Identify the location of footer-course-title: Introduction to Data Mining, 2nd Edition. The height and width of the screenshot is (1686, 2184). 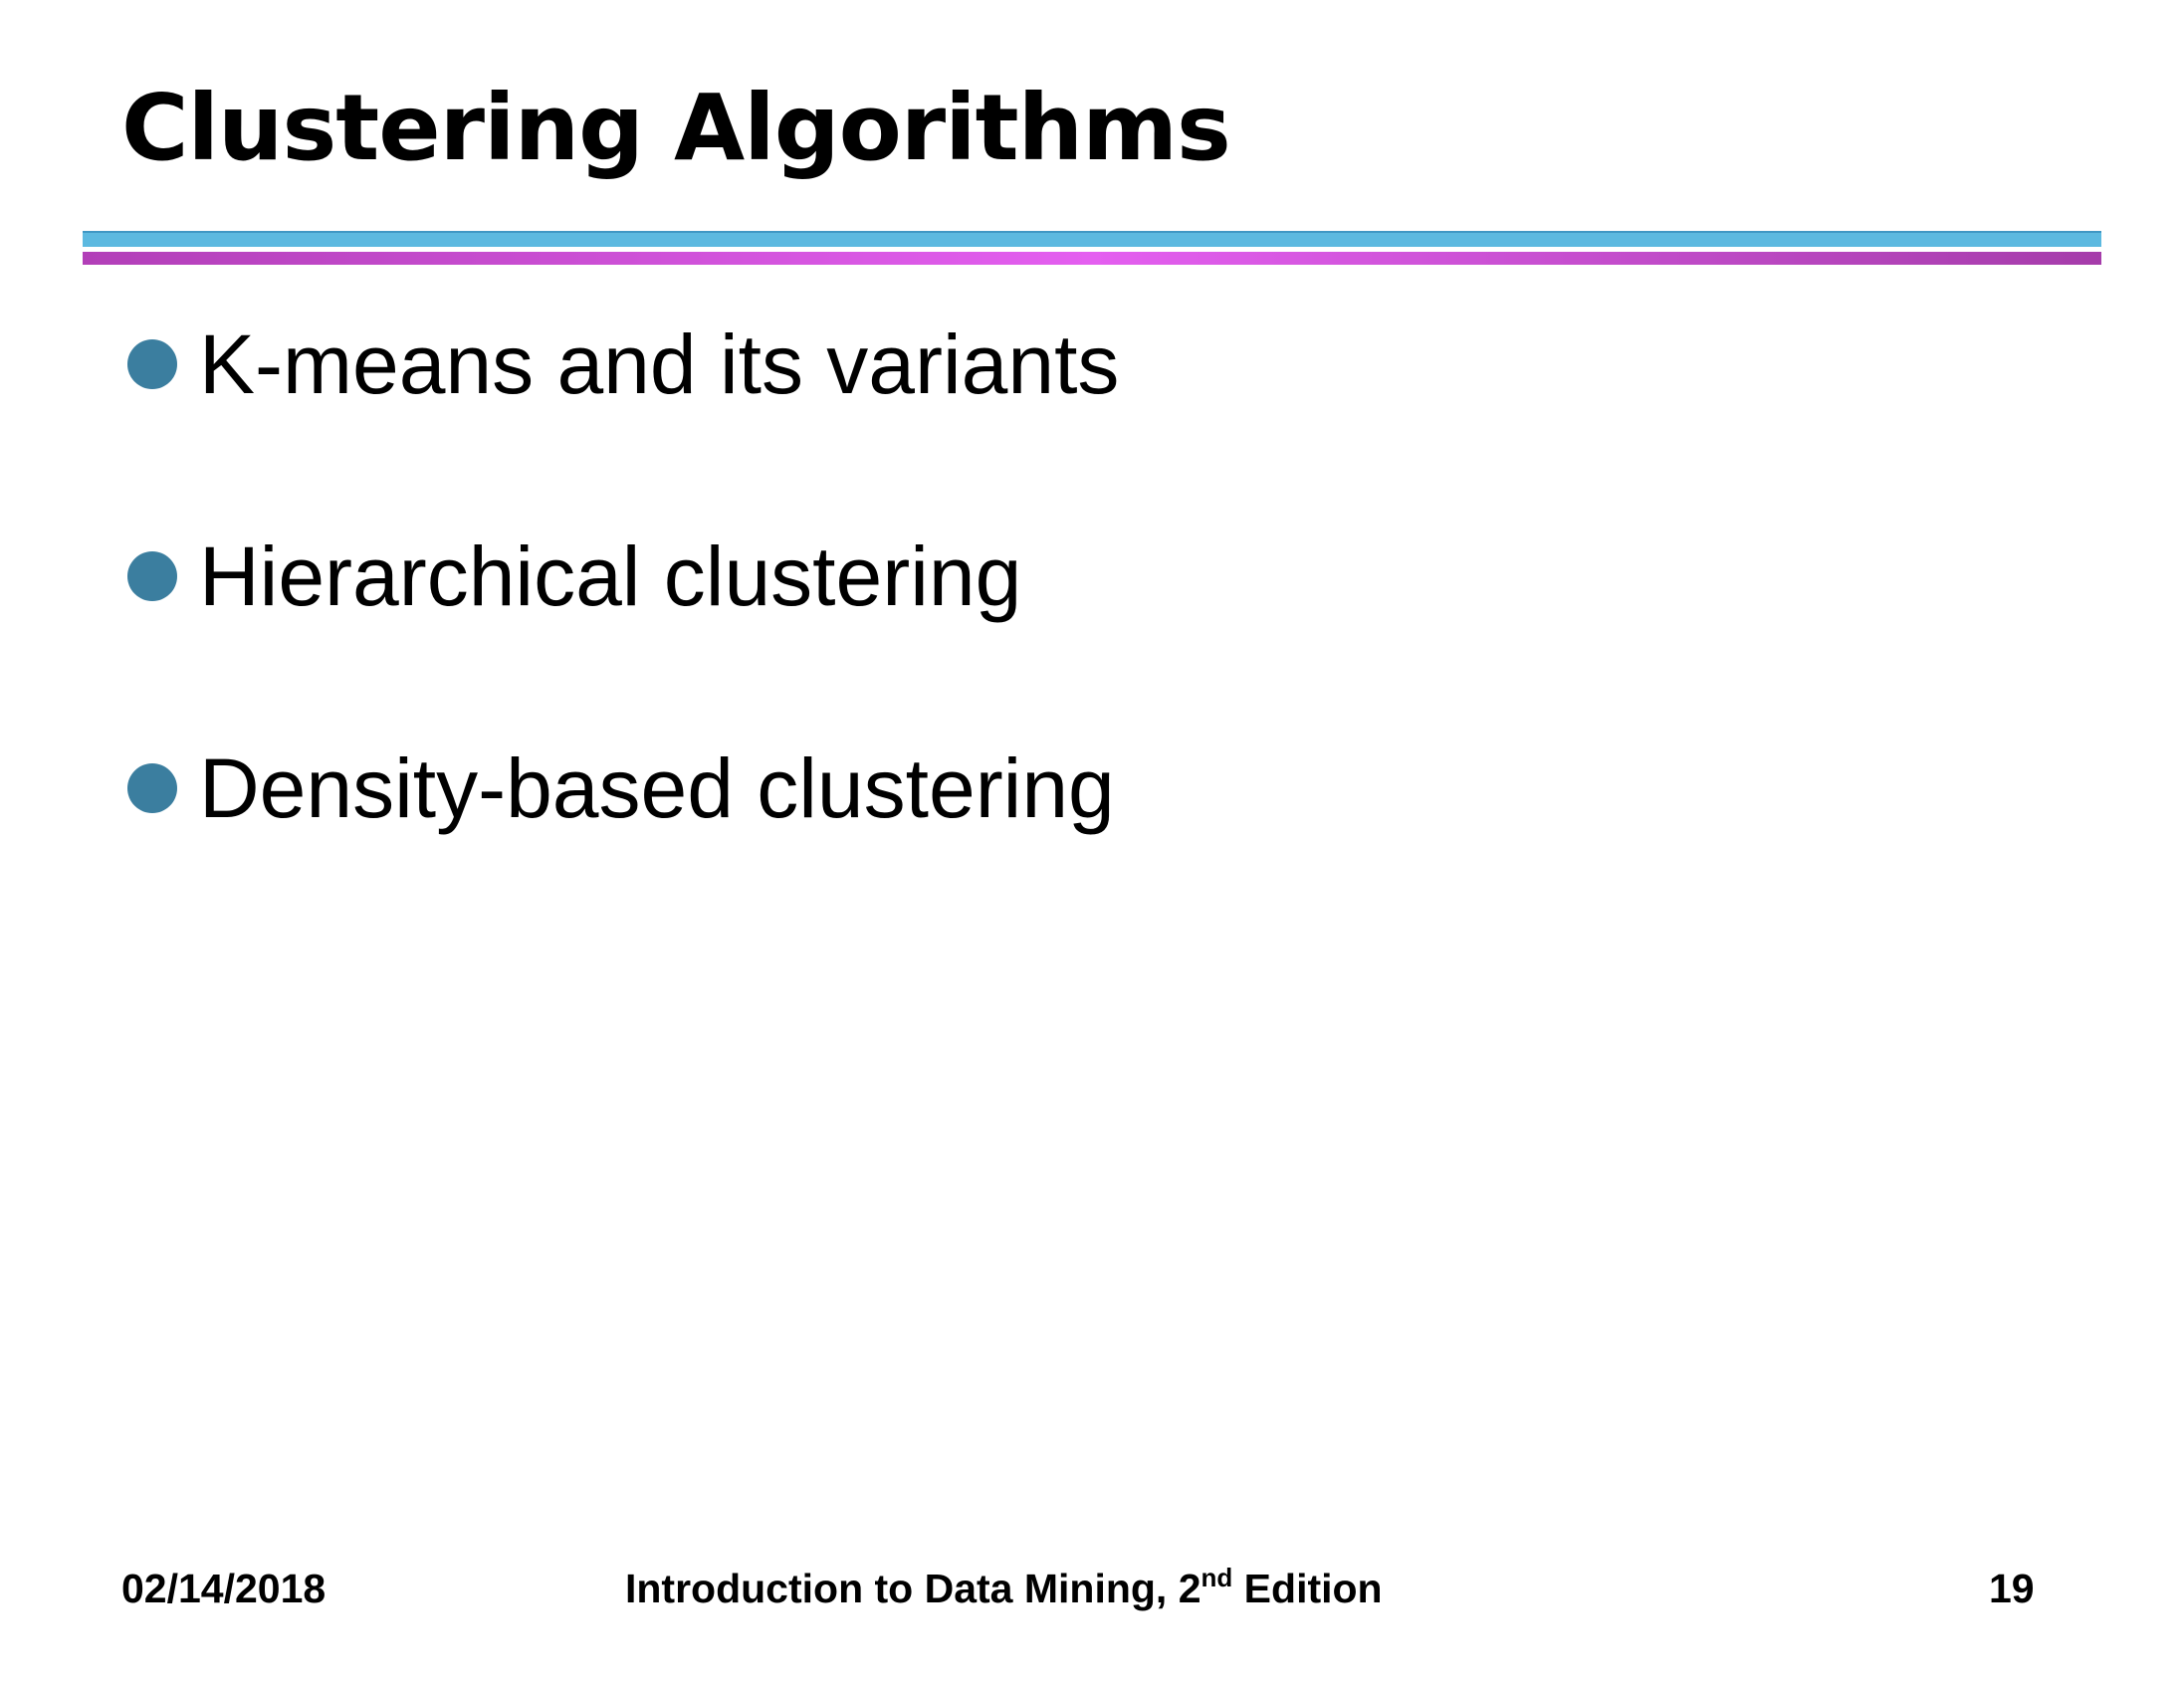
(1004, 1589).